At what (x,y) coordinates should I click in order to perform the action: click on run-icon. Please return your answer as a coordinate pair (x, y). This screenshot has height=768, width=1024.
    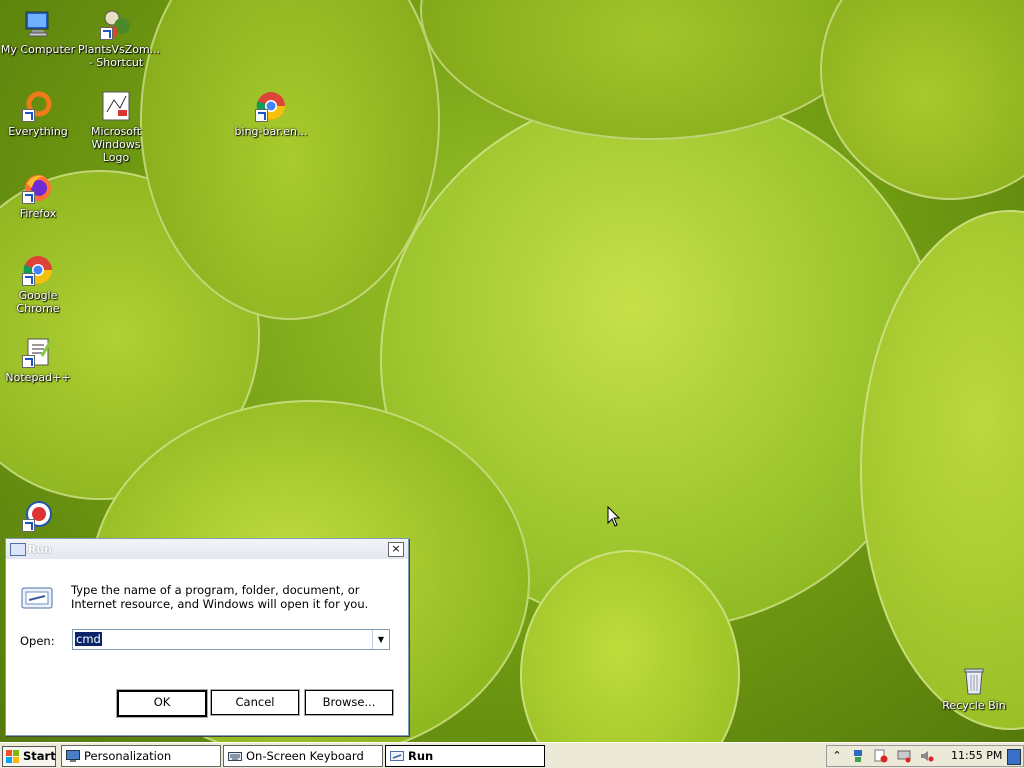
    Looking at the image, I should click on (397, 756).